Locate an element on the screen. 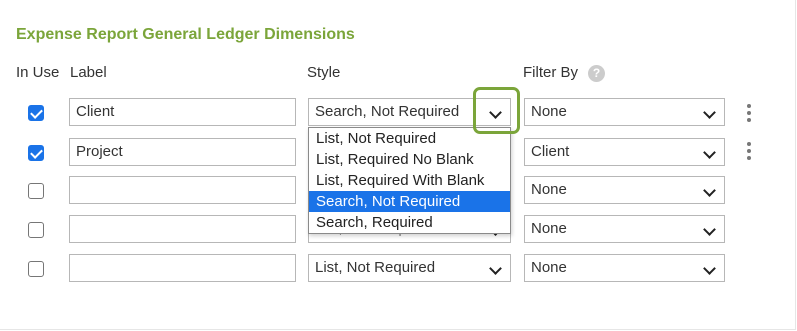 The width and height of the screenshot is (797, 331). dropdown-option: List, Required With Blank is located at coordinates (409, 180).